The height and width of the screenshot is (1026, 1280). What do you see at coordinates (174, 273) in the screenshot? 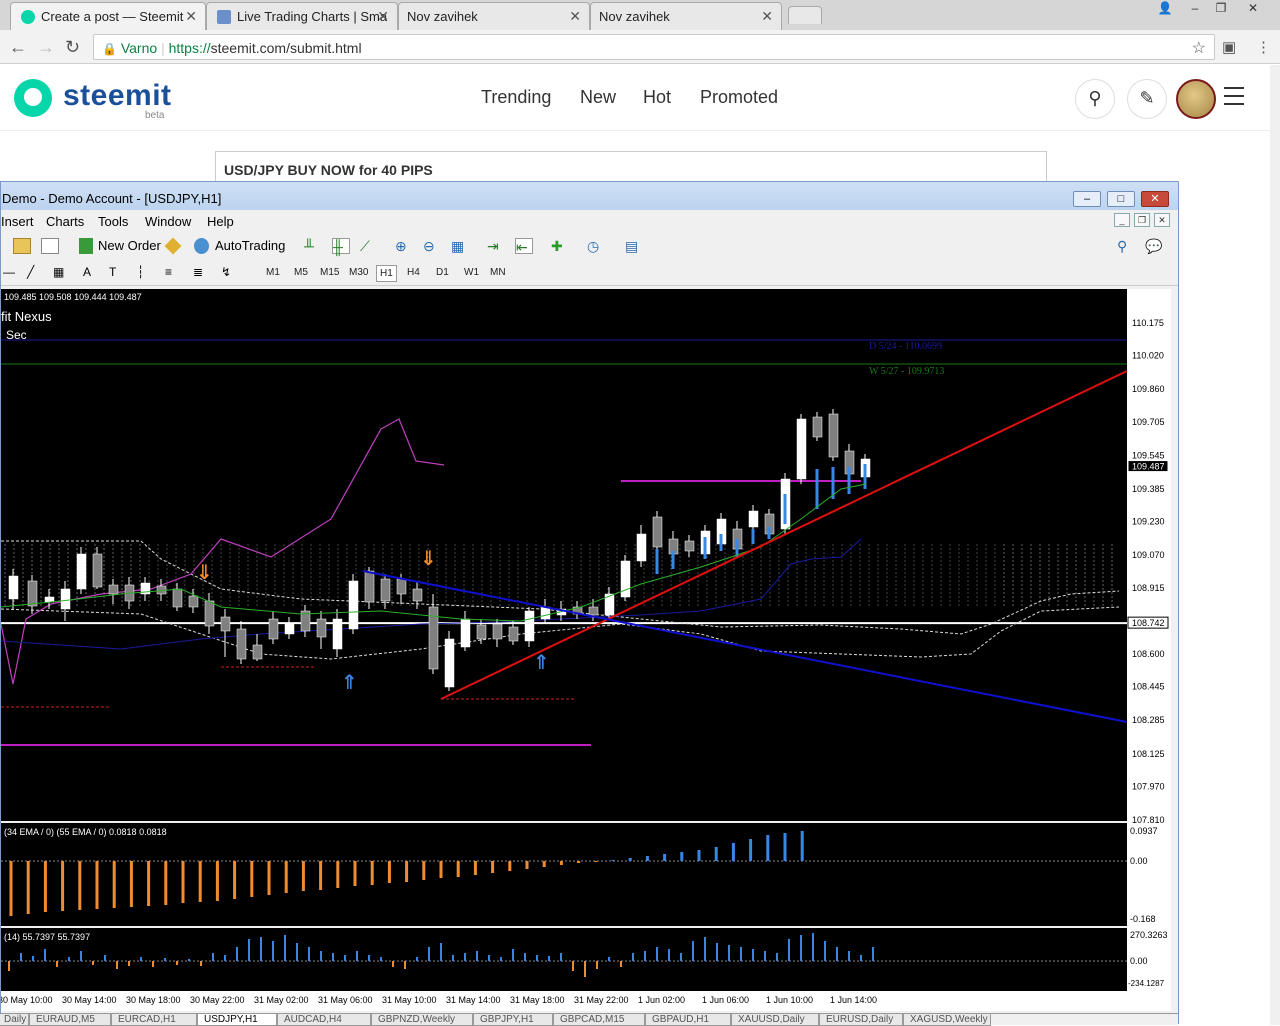
I see `fibo-fan-icon: ≡` at bounding box center [174, 273].